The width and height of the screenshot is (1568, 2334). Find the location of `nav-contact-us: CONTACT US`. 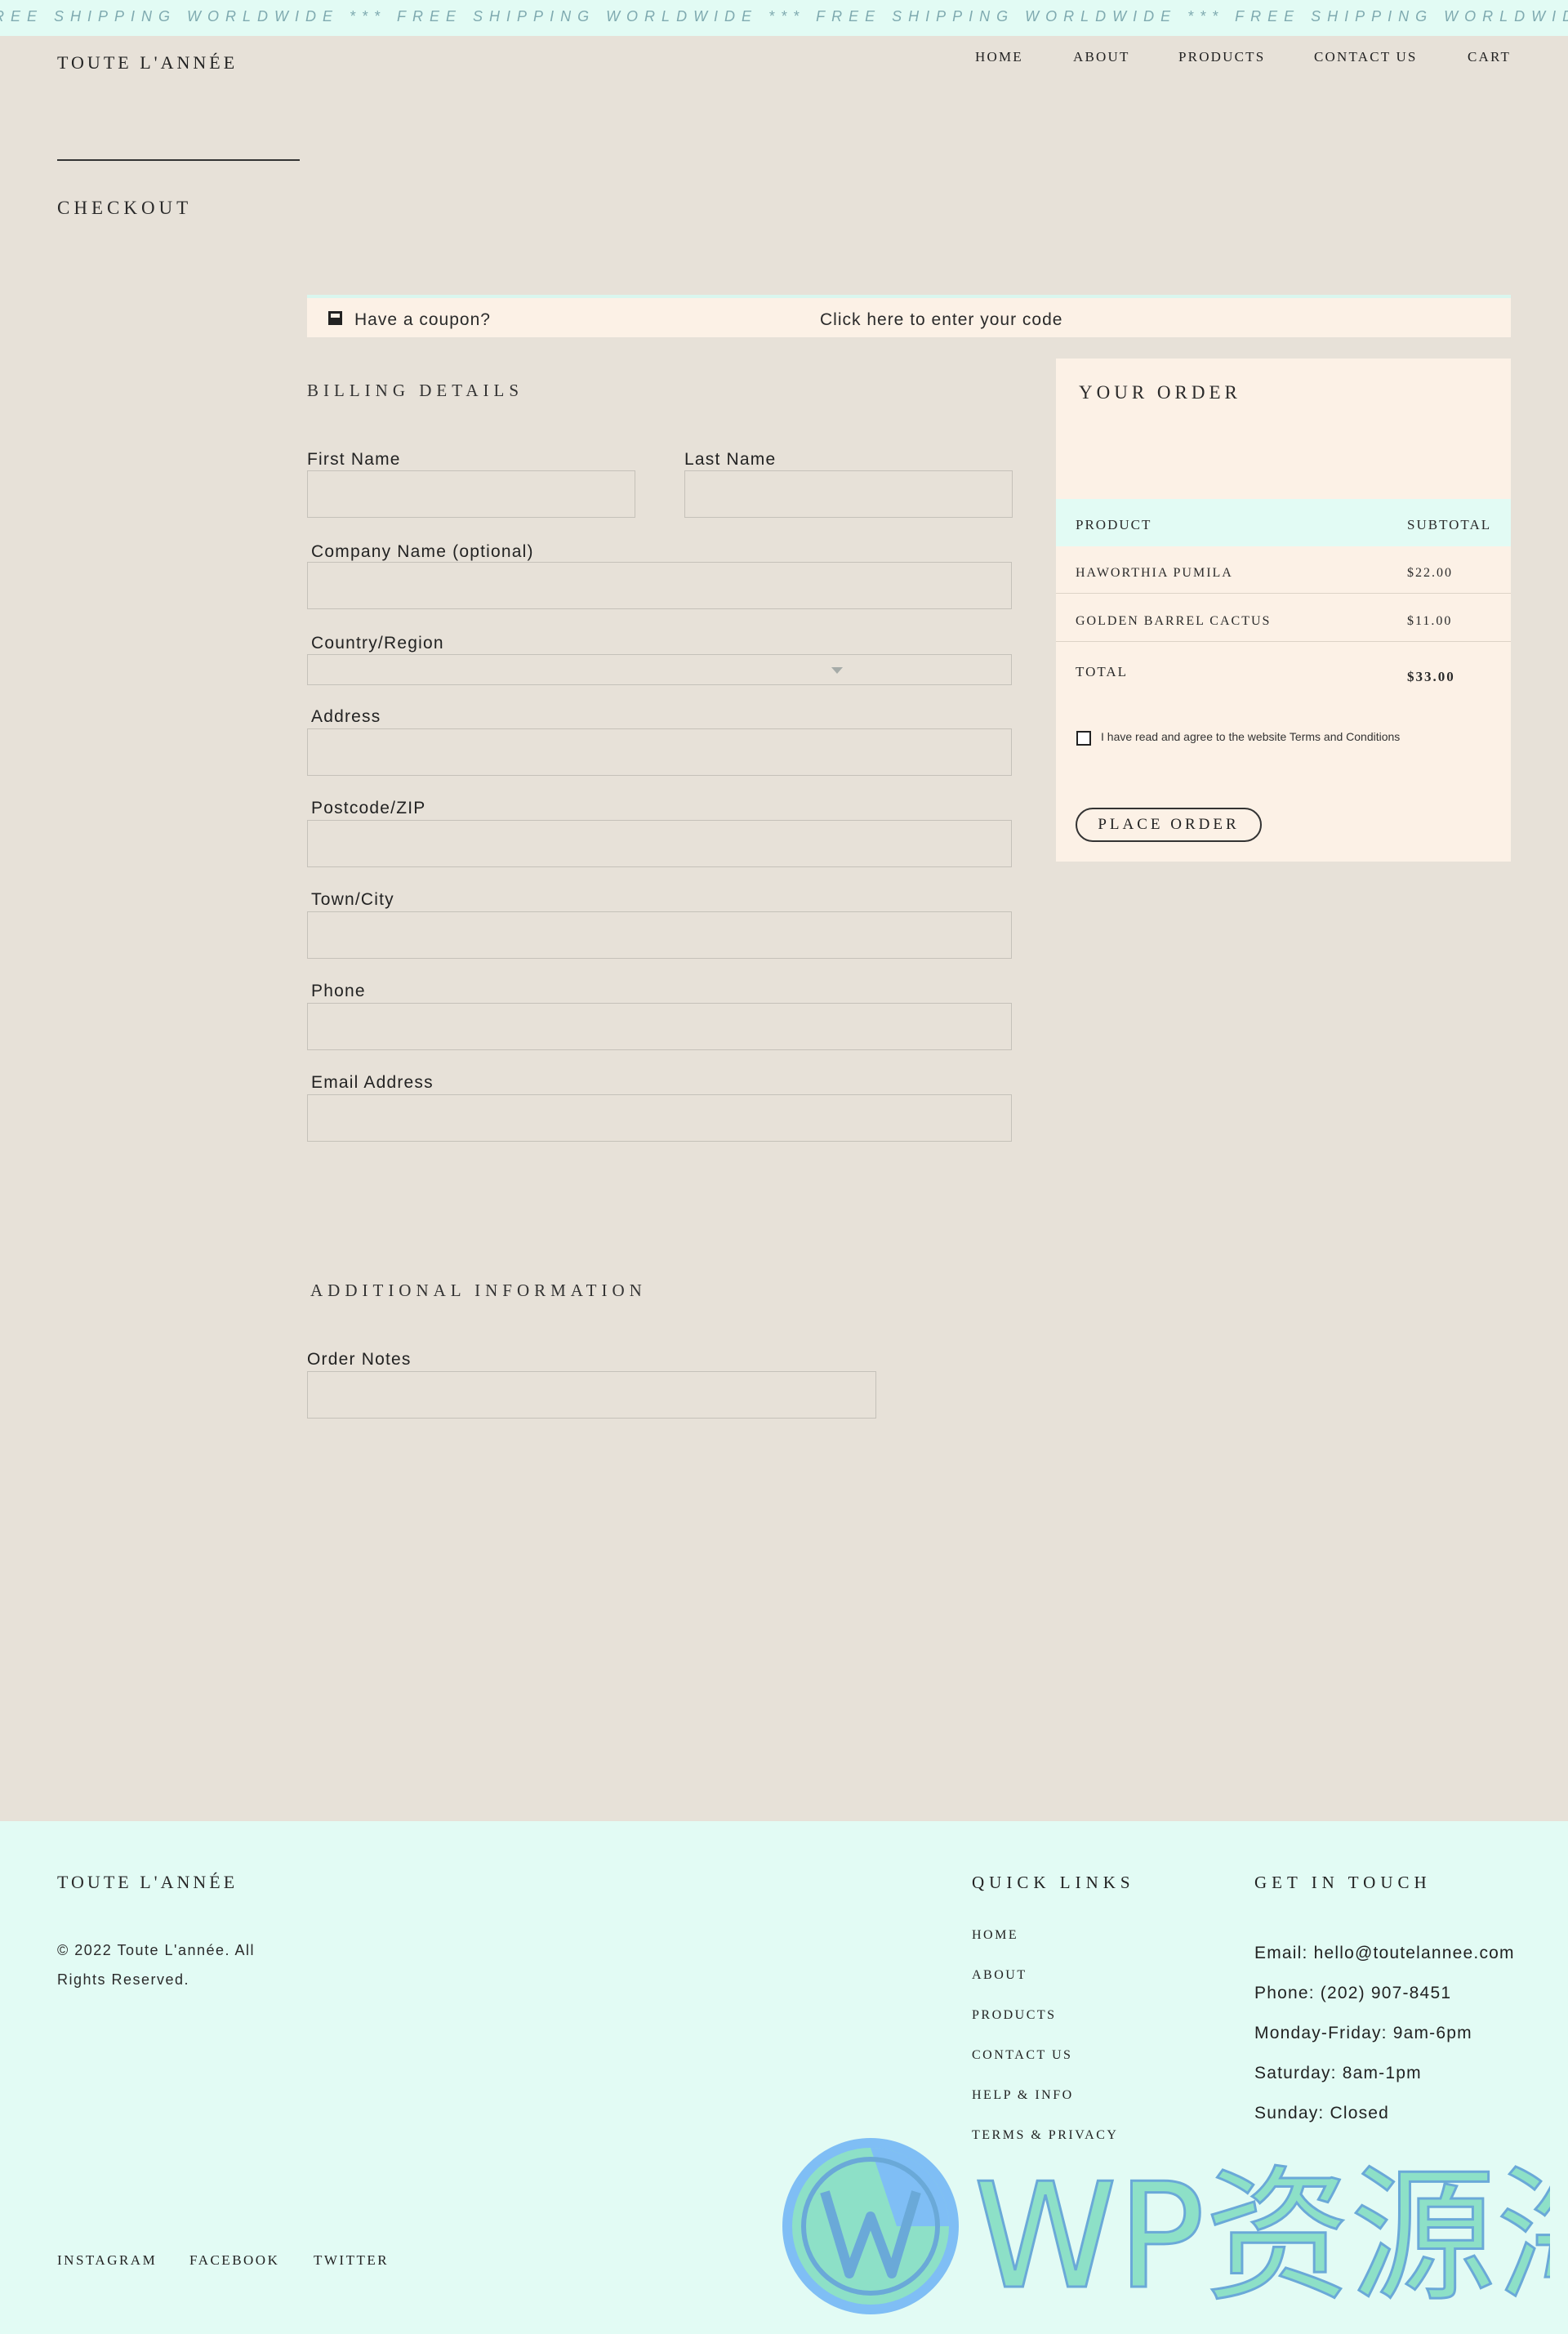

nav-contact-us: CONTACT US is located at coordinates (1366, 57).